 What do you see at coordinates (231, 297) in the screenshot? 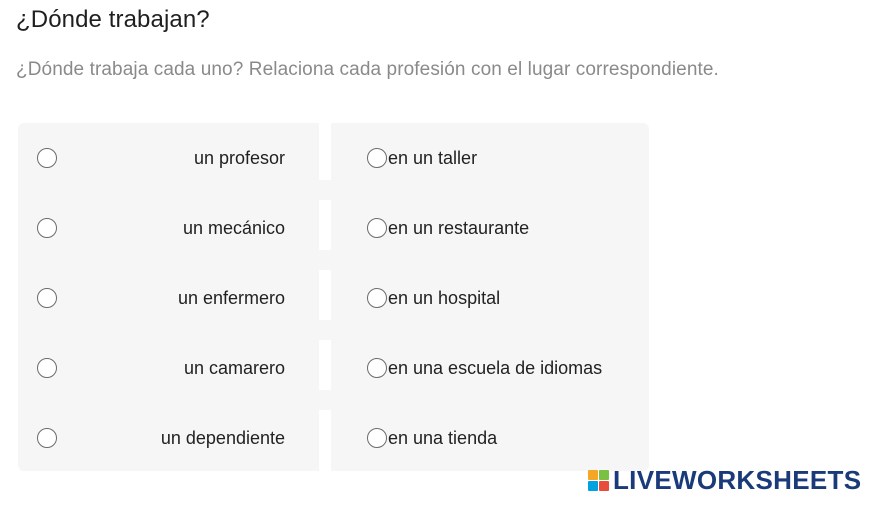
I see `profession-label: un enfermero` at bounding box center [231, 297].